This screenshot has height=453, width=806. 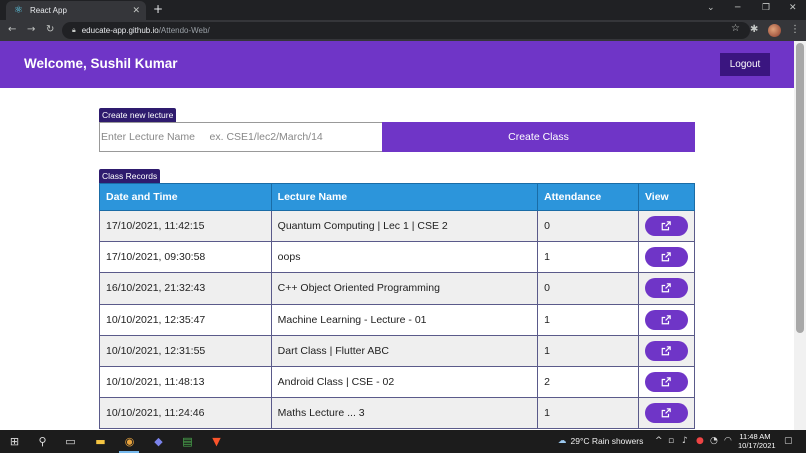 What do you see at coordinates (711, 8) in the screenshot?
I see `tab-search-icon: ⌄` at bounding box center [711, 8].